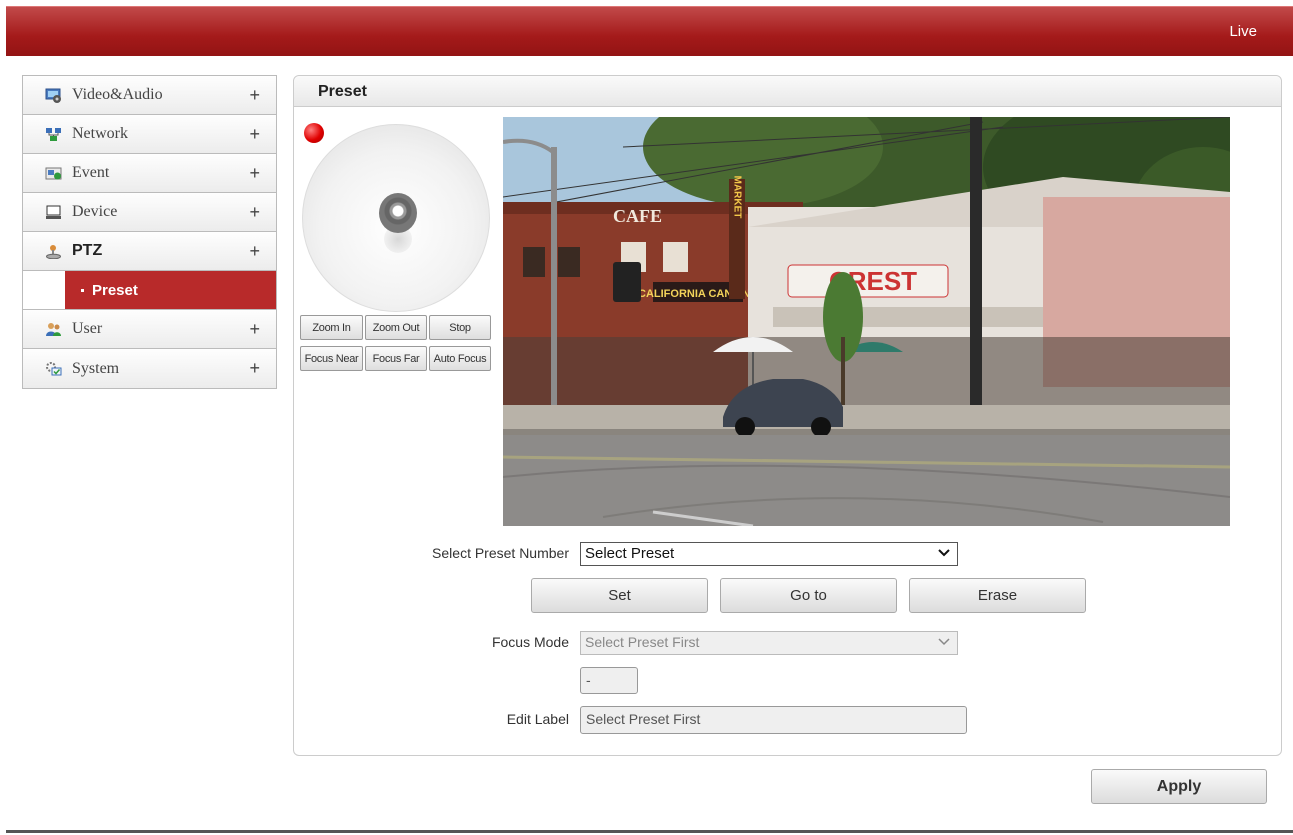 Image resolution: width=1293 pixels, height=835 pixels. I want to click on sidebar-subitem-label: Preset, so click(115, 290).